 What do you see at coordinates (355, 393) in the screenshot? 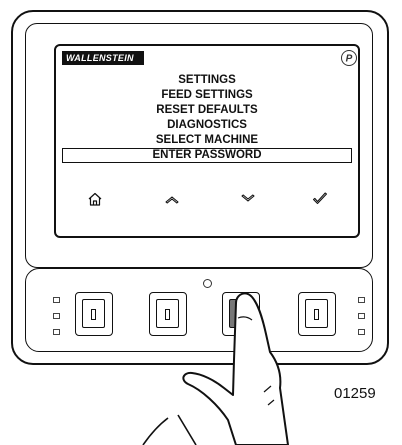
I see `figure-number: 01259` at bounding box center [355, 393].